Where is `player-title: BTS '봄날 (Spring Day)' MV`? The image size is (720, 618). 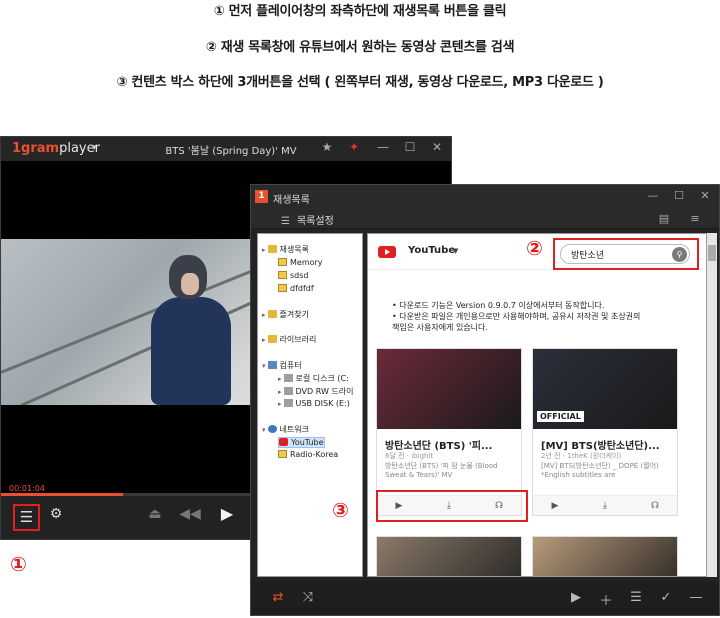 player-title: BTS '봄날 (Spring Day)' MV is located at coordinates (231, 151).